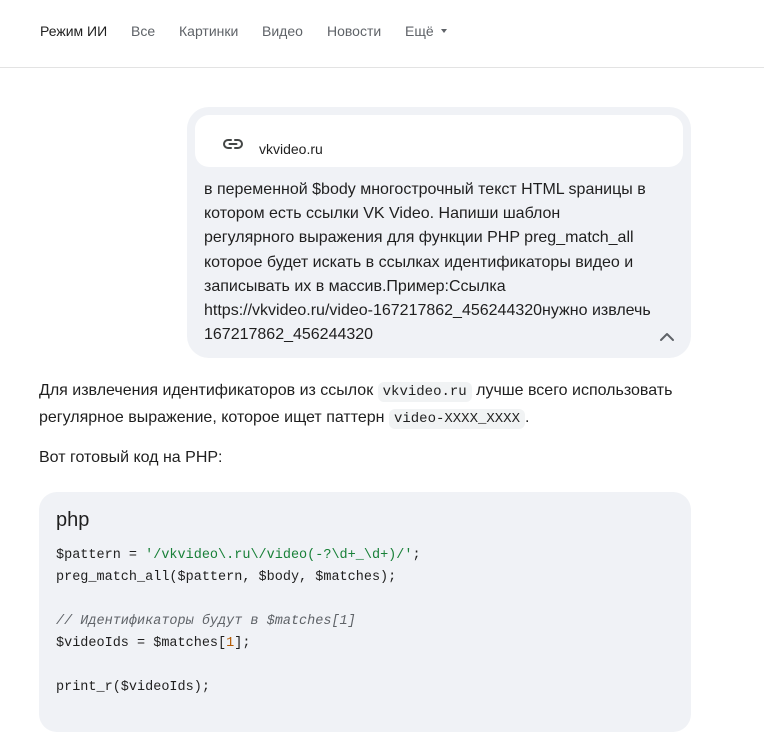  I want to click on caret-down-icon, so click(443, 31).